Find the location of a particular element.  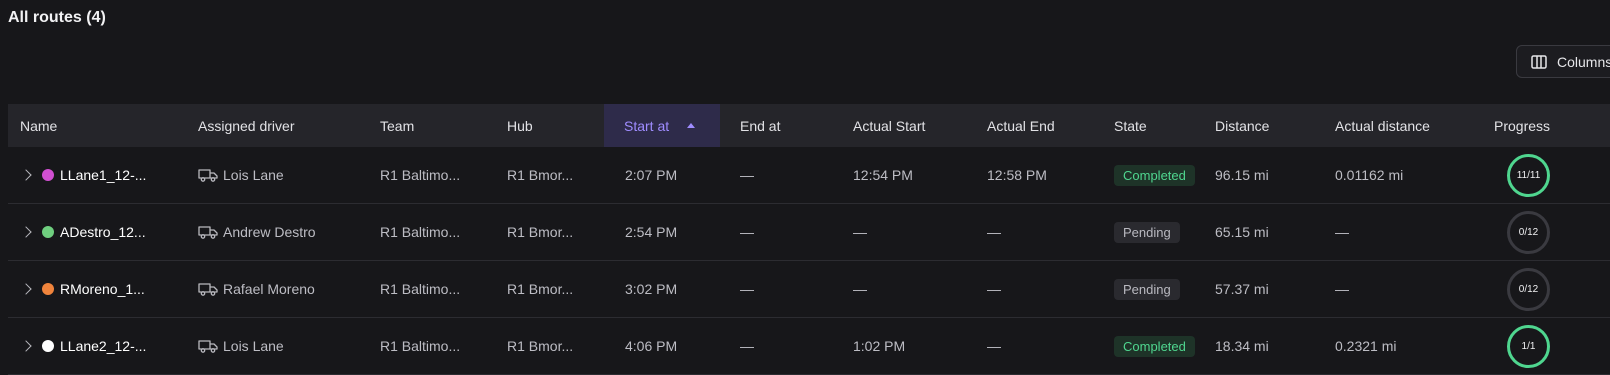

column-header-actual-end: Actual End is located at coordinates (1021, 125).